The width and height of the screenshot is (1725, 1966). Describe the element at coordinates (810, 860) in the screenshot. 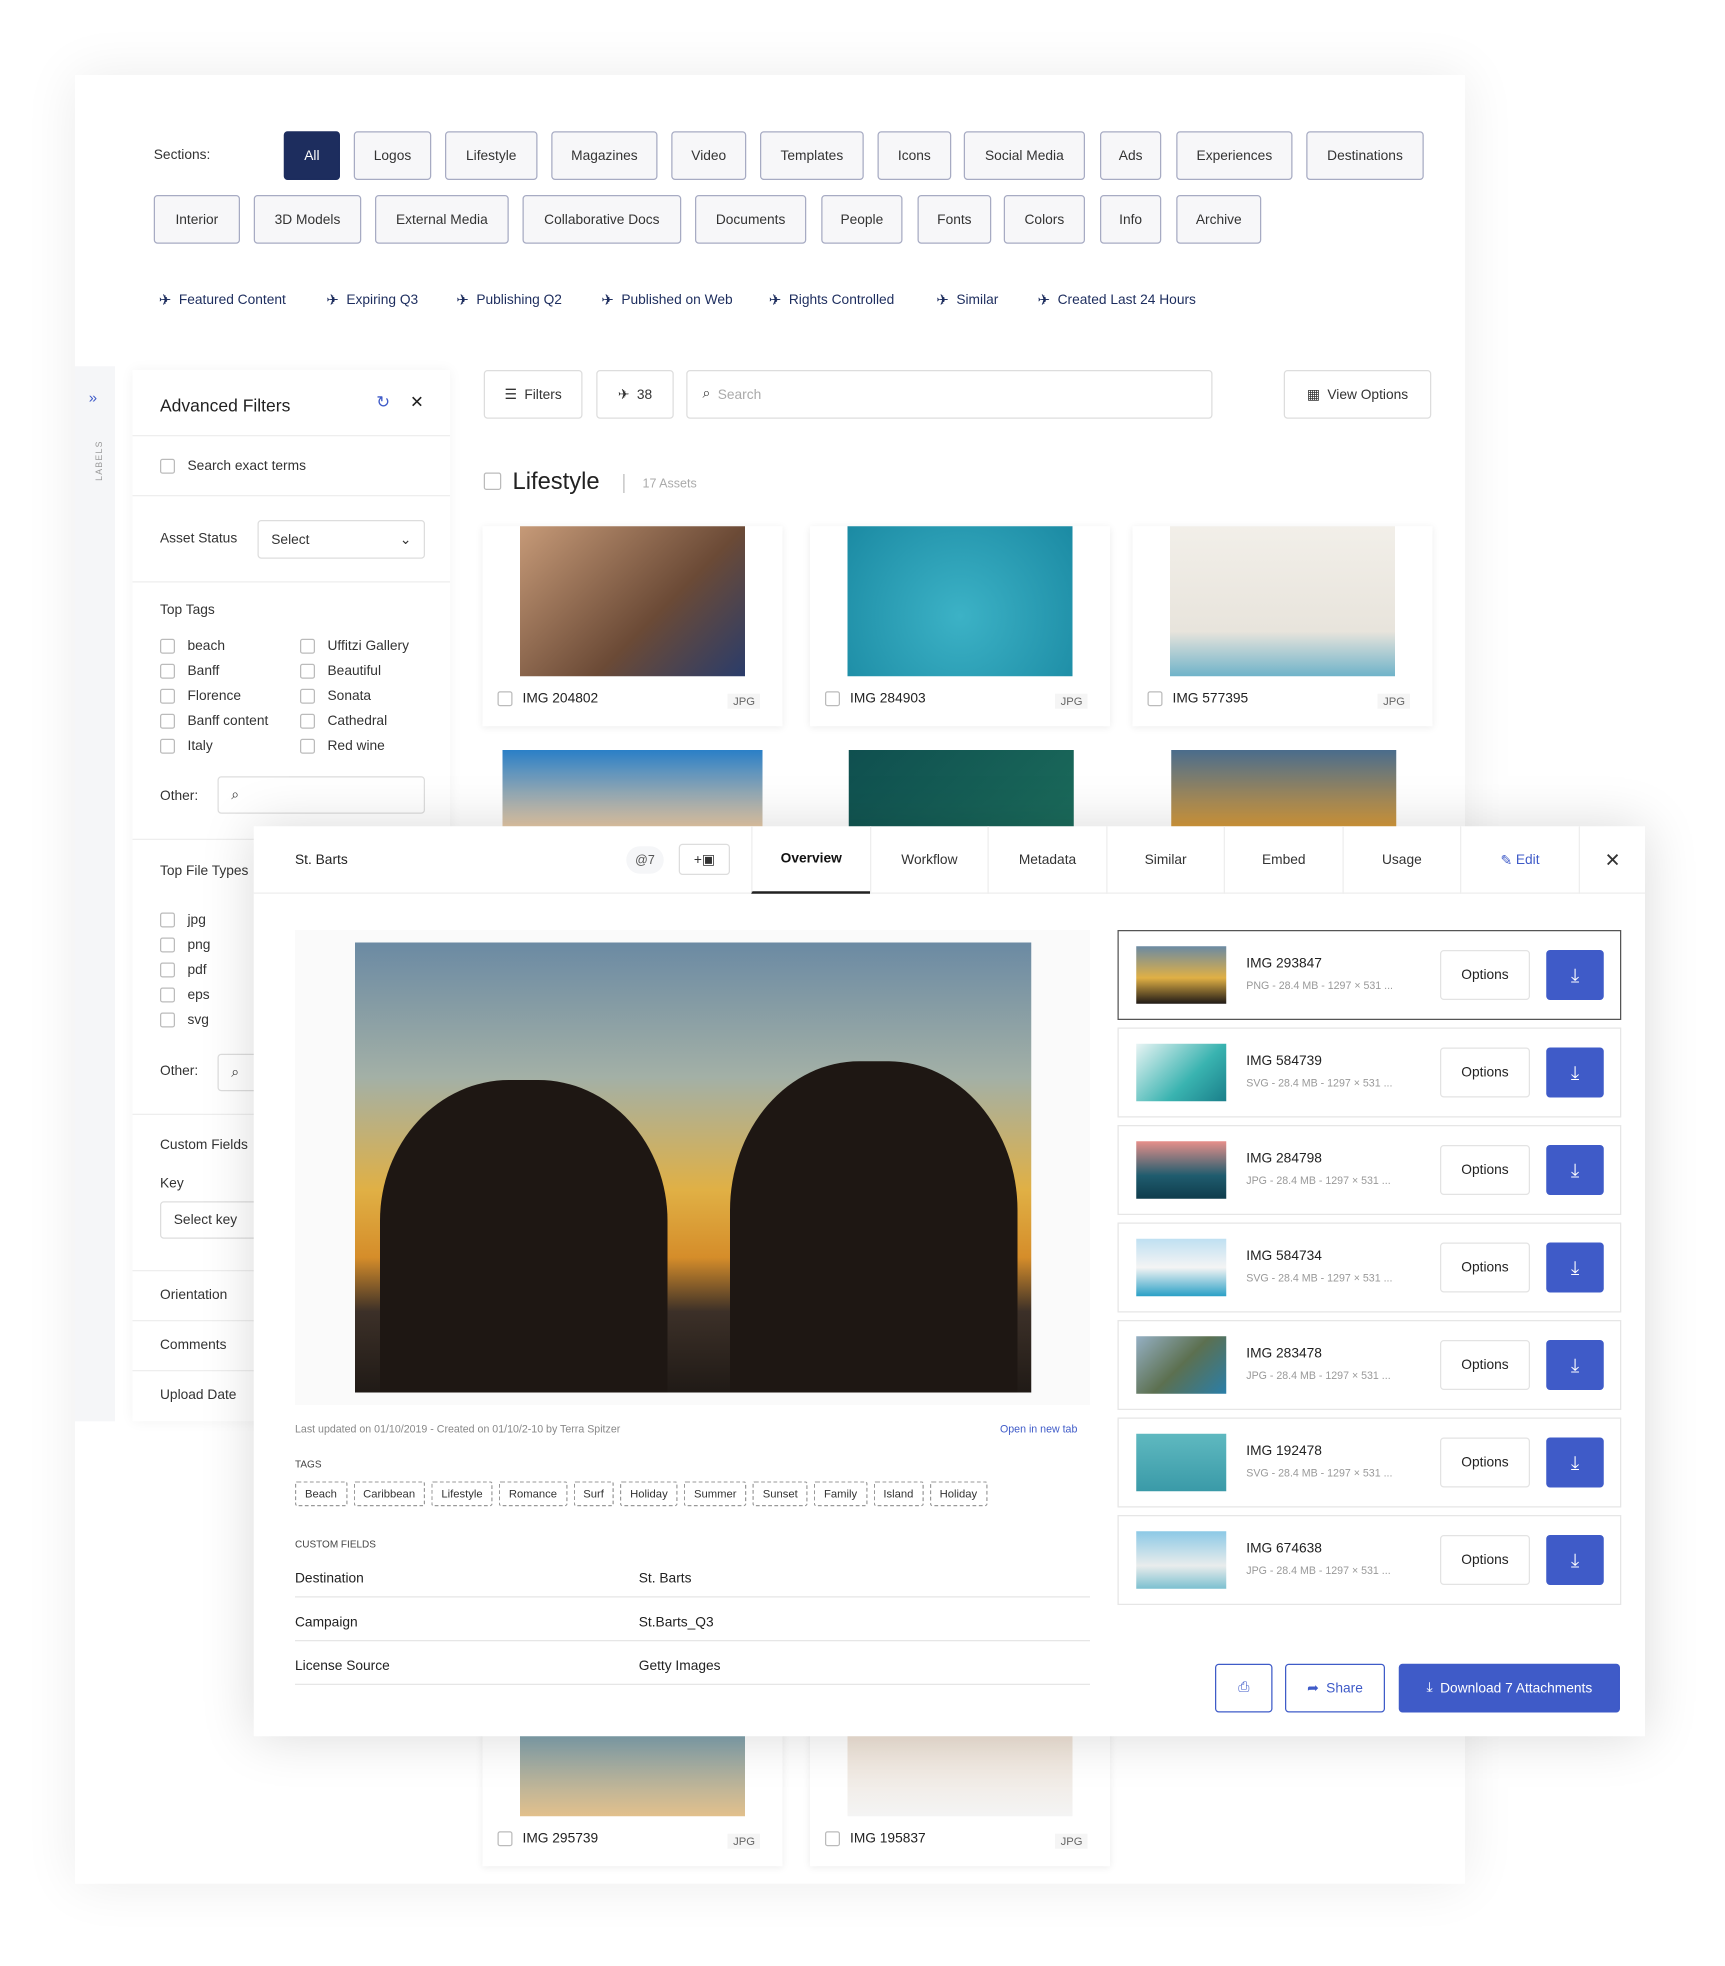

I see `tab-overview: Overview` at that location.